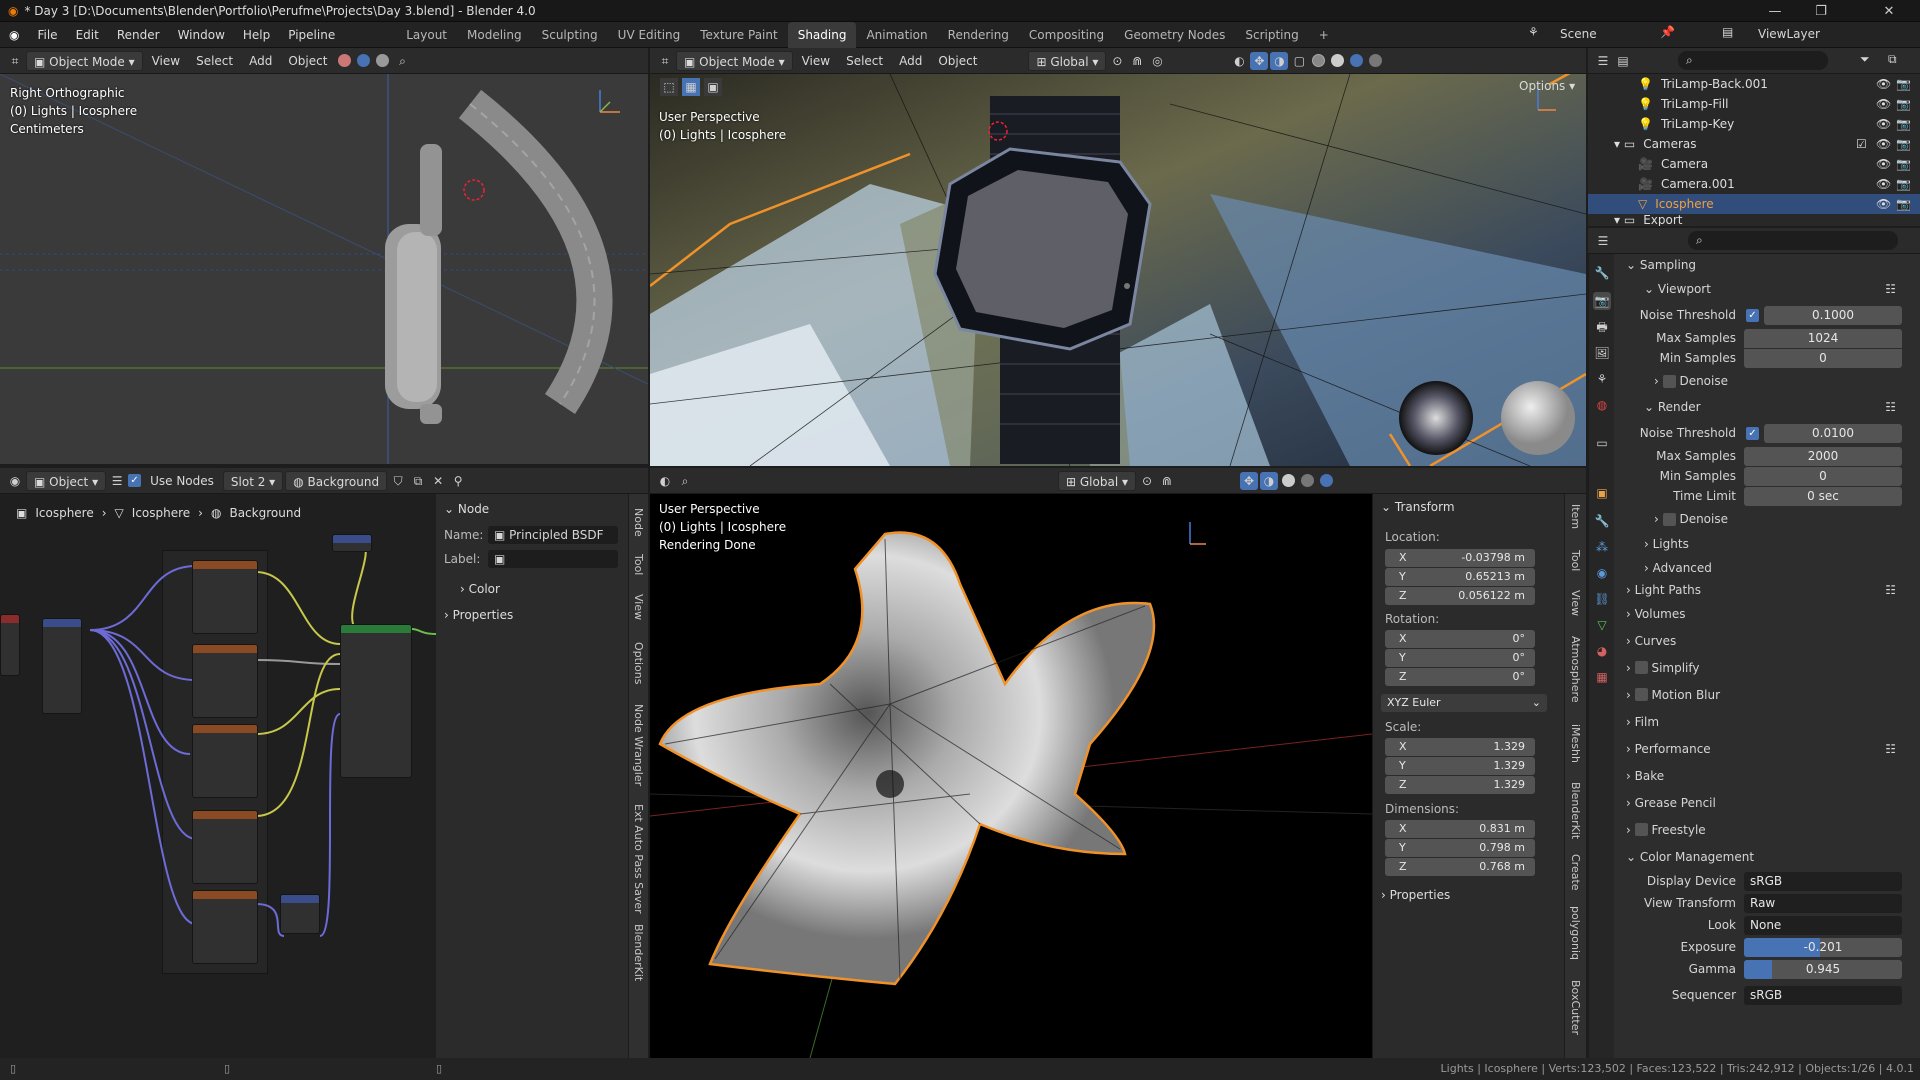  What do you see at coordinates (1767, 265) in the screenshot?
I see `sampling-panel: ⌄ Sampling` at bounding box center [1767, 265].